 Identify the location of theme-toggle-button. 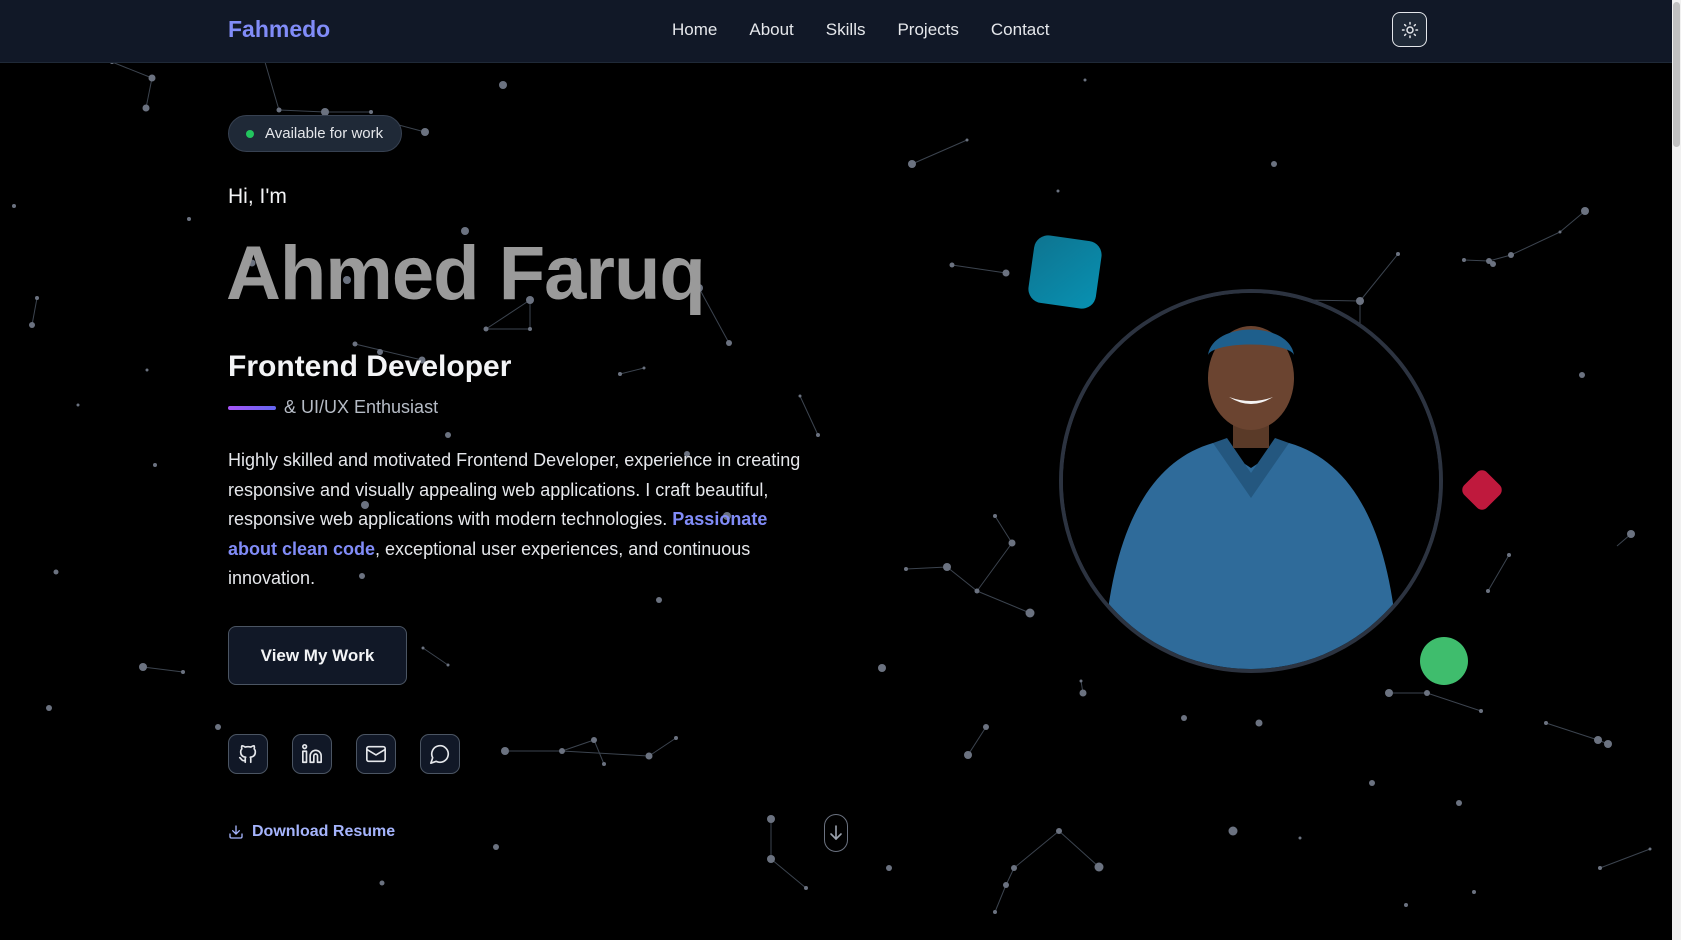
(1409, 29).